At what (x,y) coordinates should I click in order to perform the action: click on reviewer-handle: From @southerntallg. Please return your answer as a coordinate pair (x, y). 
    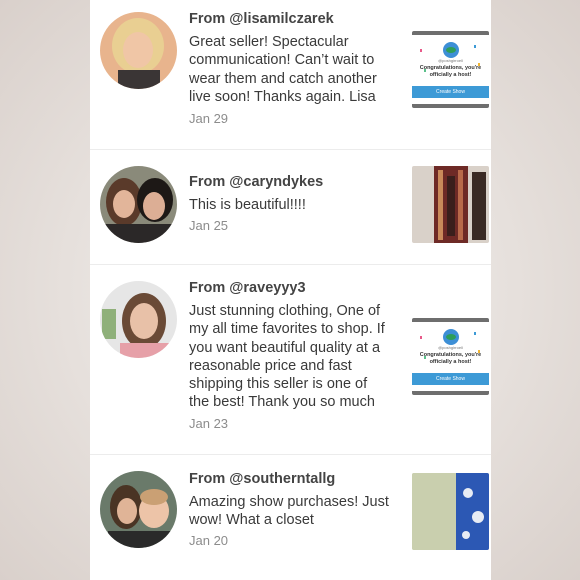
    Looking at the image, I should click on (262, 479).